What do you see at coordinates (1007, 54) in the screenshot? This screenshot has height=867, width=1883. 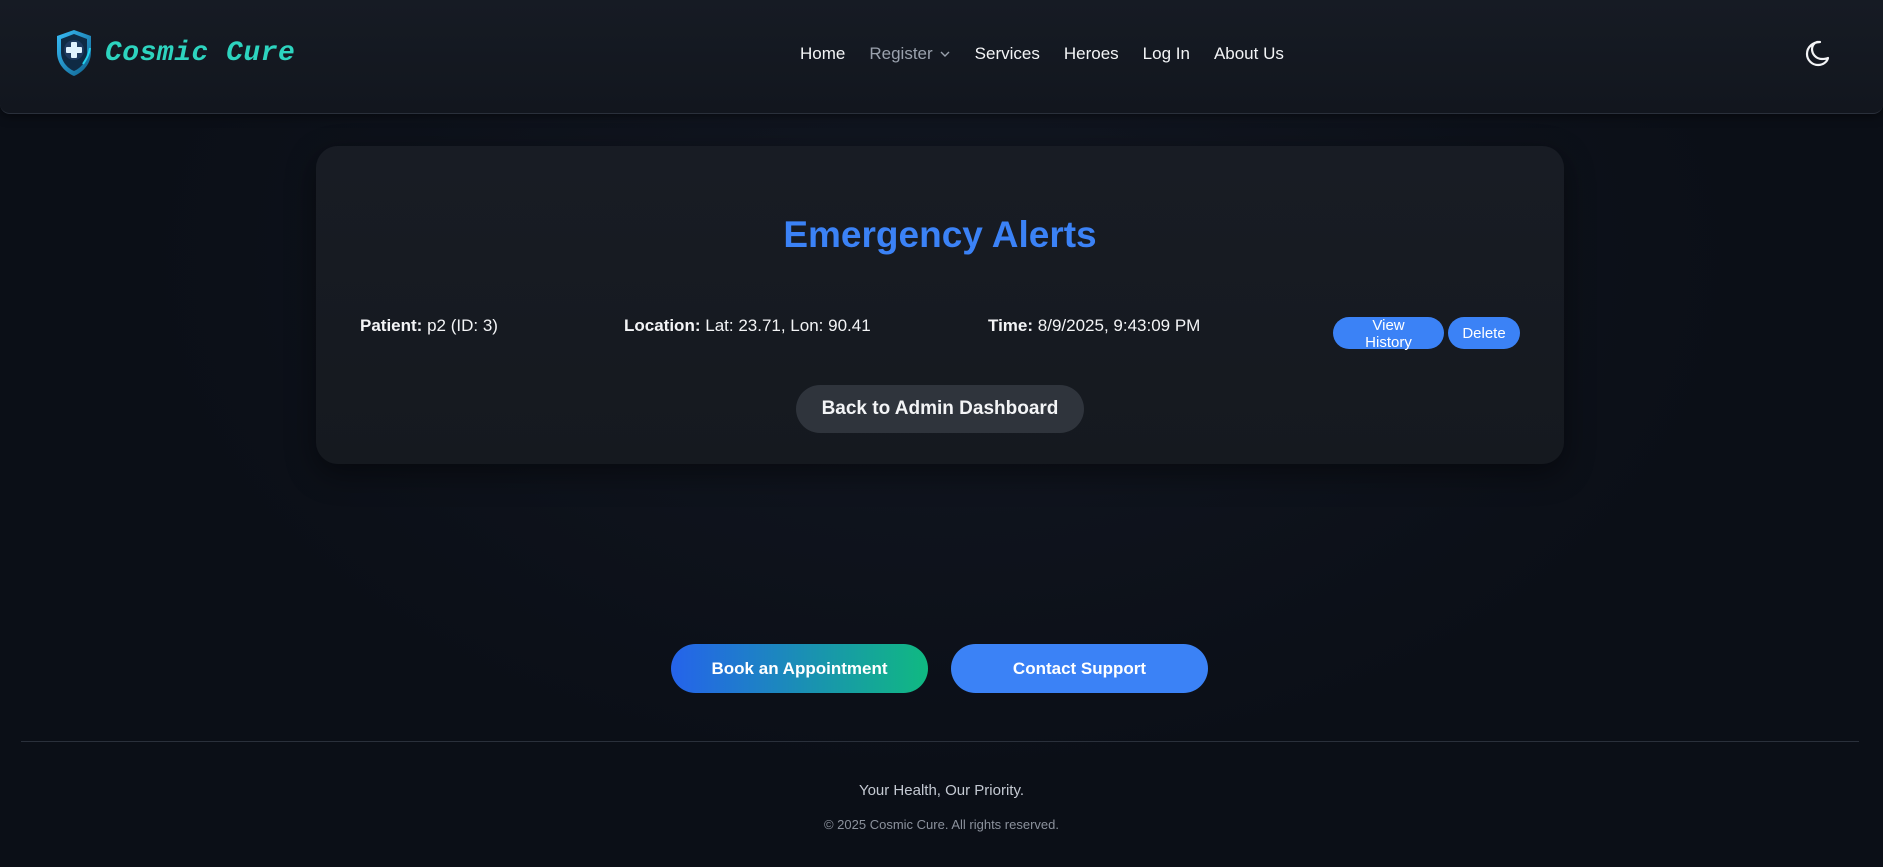 I see `nav-services: Services` at bounding box center [1007, 54].